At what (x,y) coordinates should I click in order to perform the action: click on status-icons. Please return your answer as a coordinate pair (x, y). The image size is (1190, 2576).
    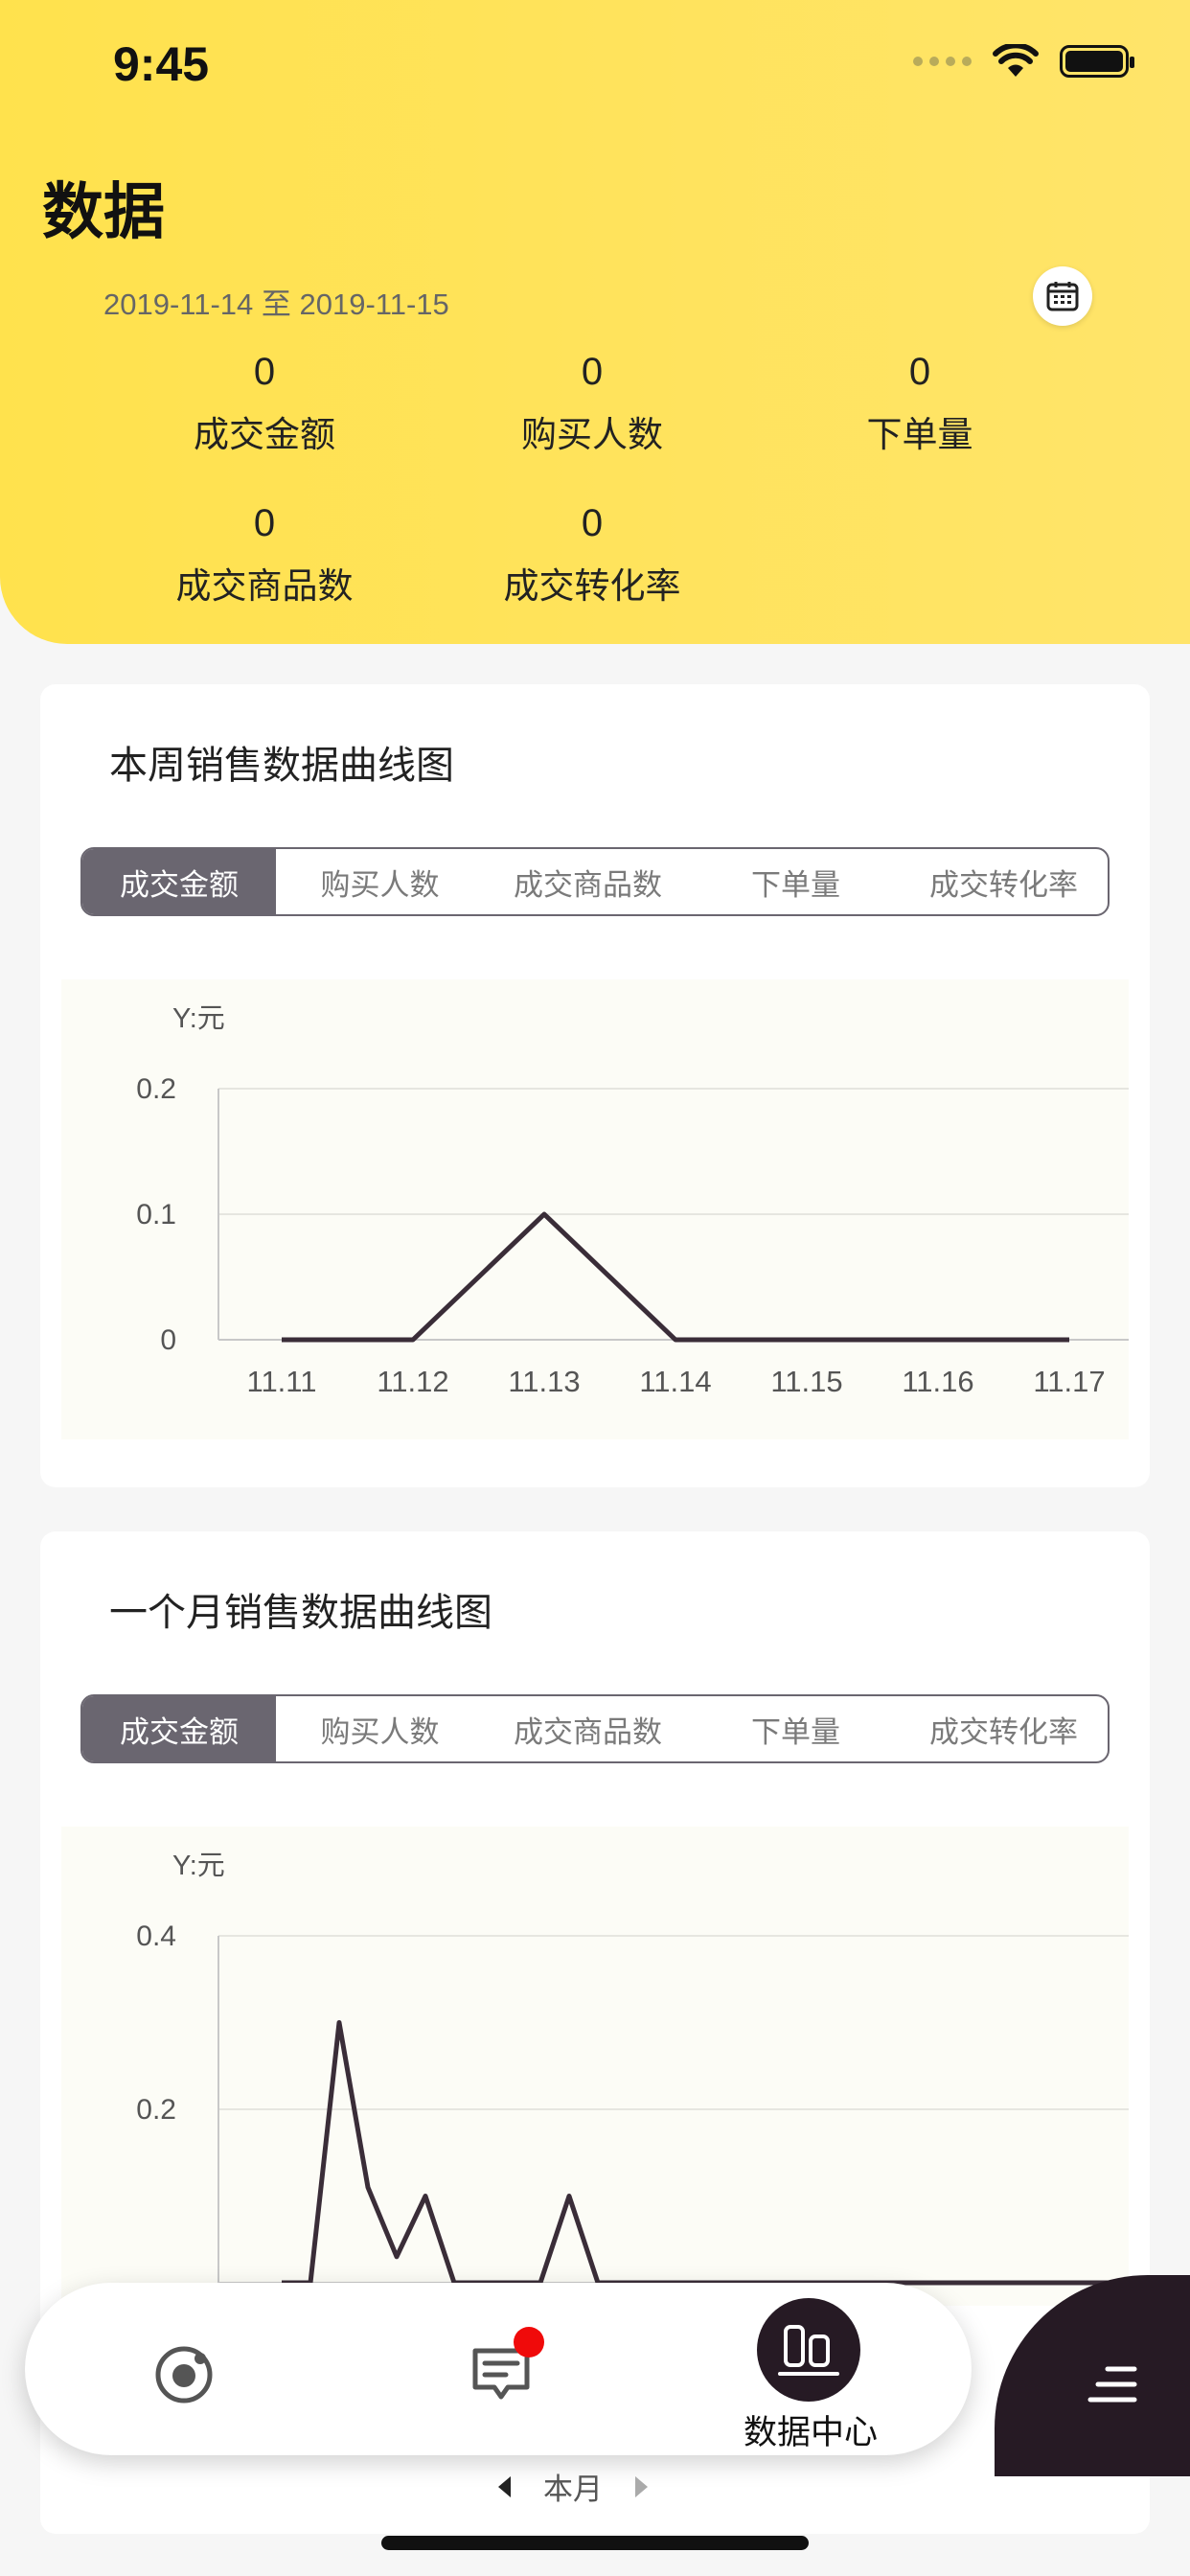
    Looking at the image, I should click on (1023, 62).